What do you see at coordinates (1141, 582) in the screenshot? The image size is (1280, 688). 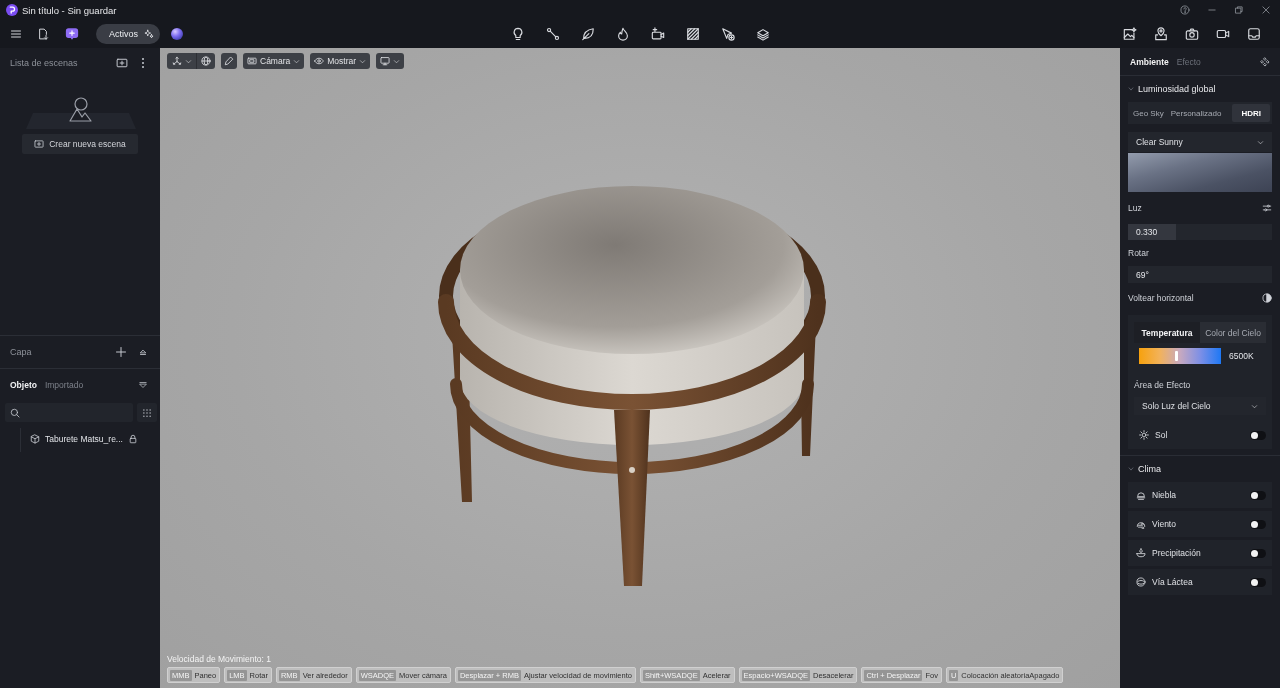 I see `orbit-icon` at bounding box center [1141, 582].